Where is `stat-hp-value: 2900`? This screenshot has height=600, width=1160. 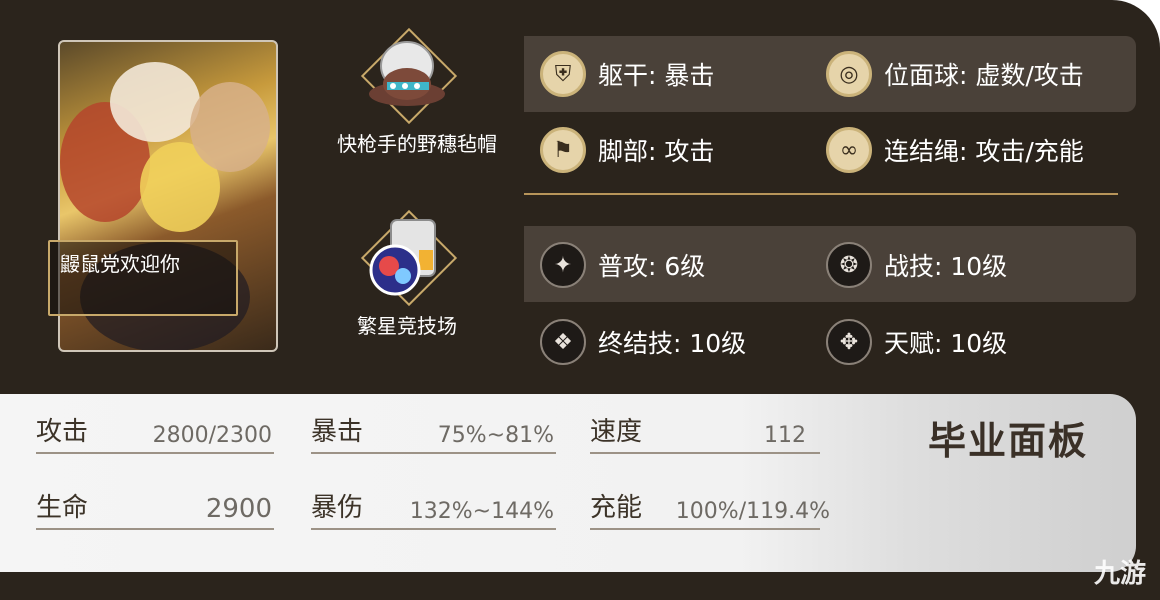
stat-hp-value: 2900 is located at coordinates (238, 509).